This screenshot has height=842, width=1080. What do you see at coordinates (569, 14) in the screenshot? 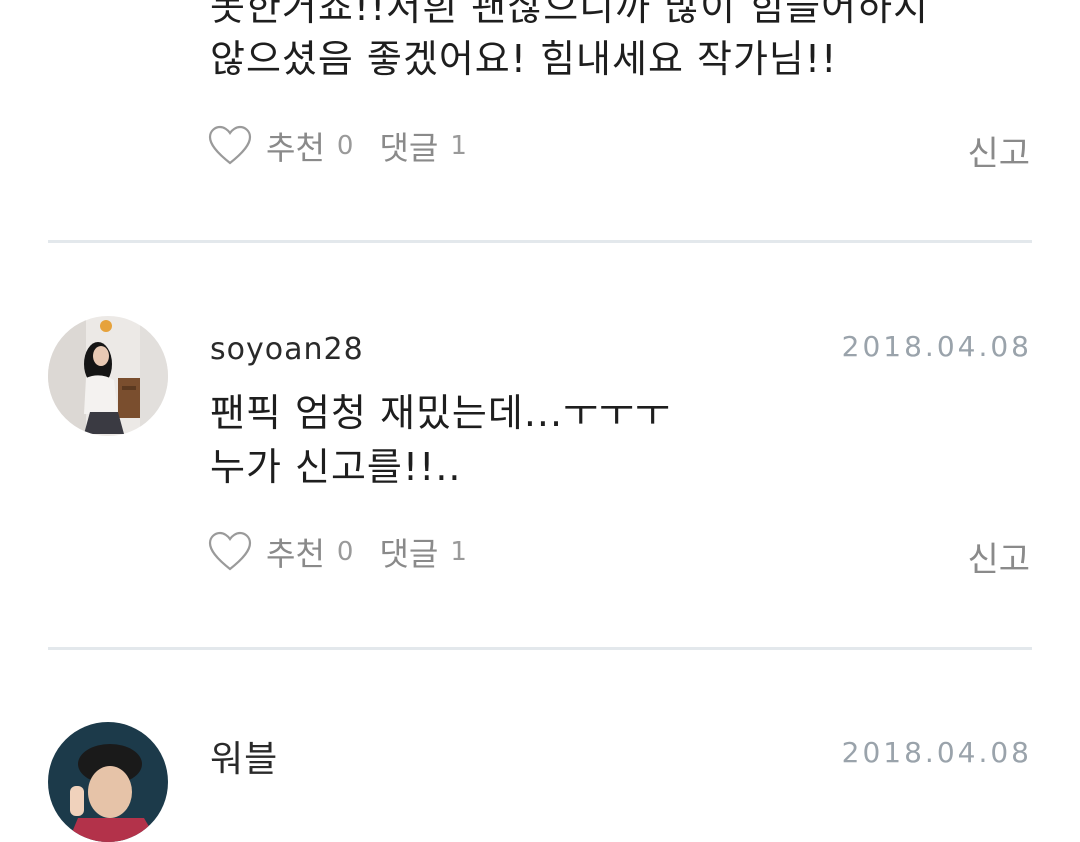
I see `comment-body-line: 못한거죠!!저흰 괜찮으니까 많이 힘들어하지` at bounding box center [569, 14].